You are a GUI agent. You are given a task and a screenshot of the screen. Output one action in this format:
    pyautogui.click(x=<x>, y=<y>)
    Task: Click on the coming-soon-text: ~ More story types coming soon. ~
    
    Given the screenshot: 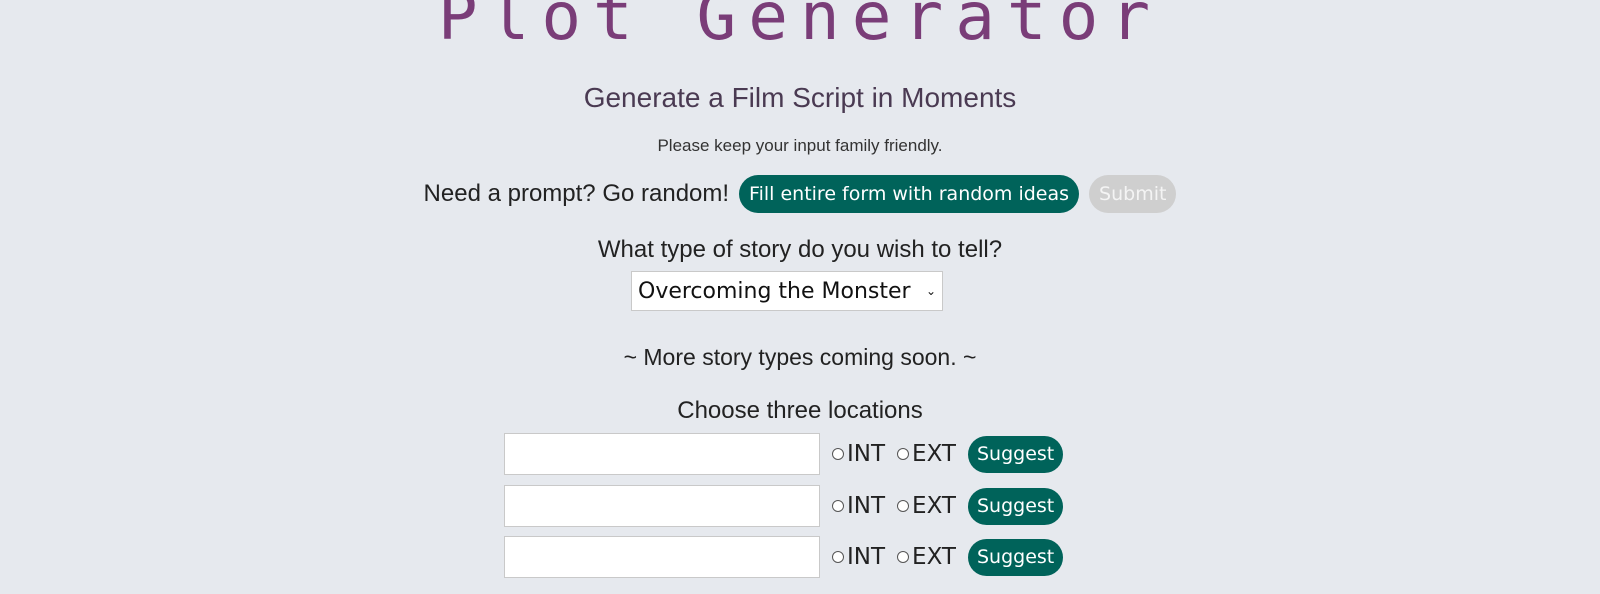 What is the action you would take?
    pyautogui.click(x=800, y=357)
    